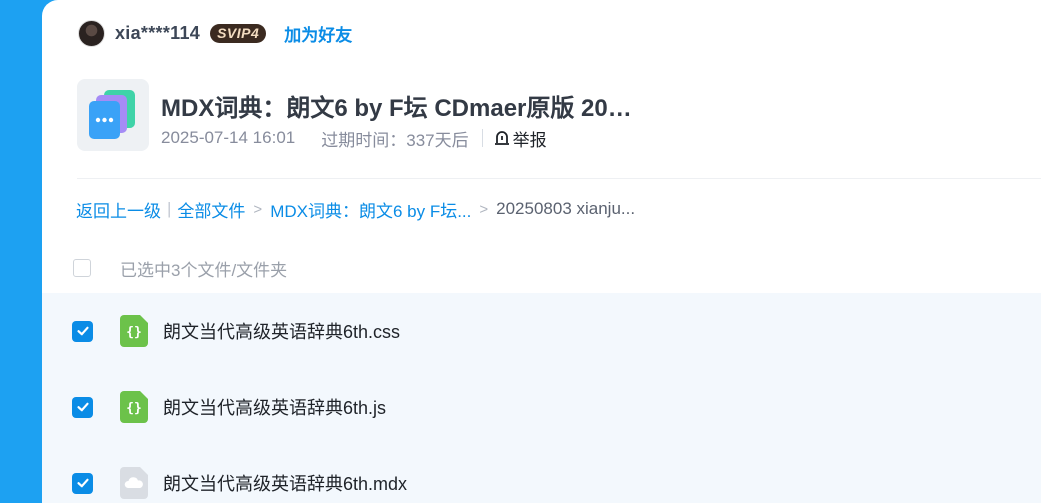  Describe the element at coordinates (541, 407) in the screenshot. I see `file-row: {} 朗文当代高级英语辞典6th.js` at that location.